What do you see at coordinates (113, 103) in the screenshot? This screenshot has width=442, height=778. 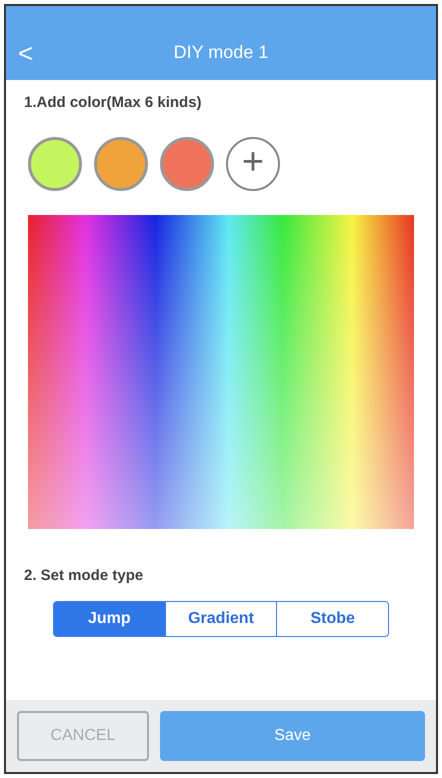 I see `section-label: 1.Add color(Max 6 kinds)` at bounding box center [113, 103].